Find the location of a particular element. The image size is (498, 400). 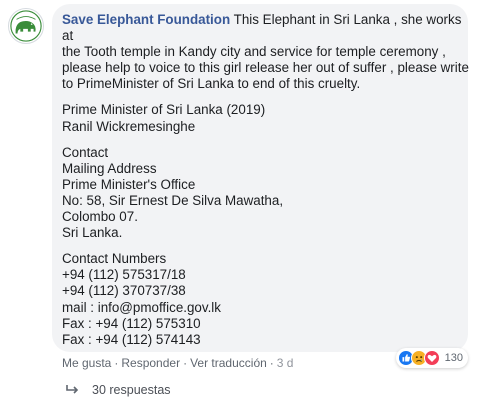

comment-line: Sri Lanka. is located at coordinates (92, 233).